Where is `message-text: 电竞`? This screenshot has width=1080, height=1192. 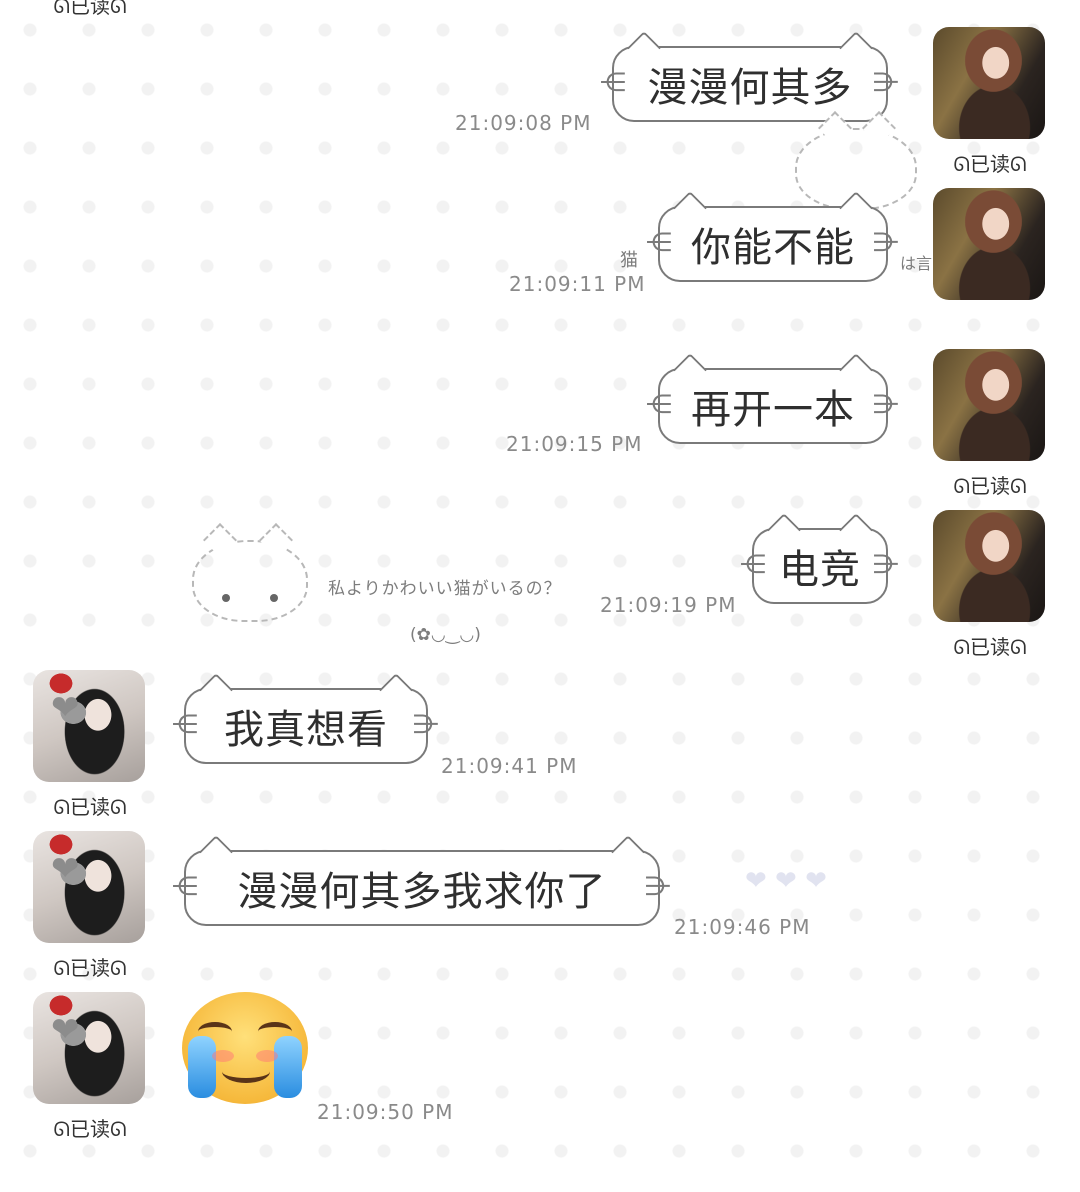 message-text: 电竞 is located at coordinates (820, 570).